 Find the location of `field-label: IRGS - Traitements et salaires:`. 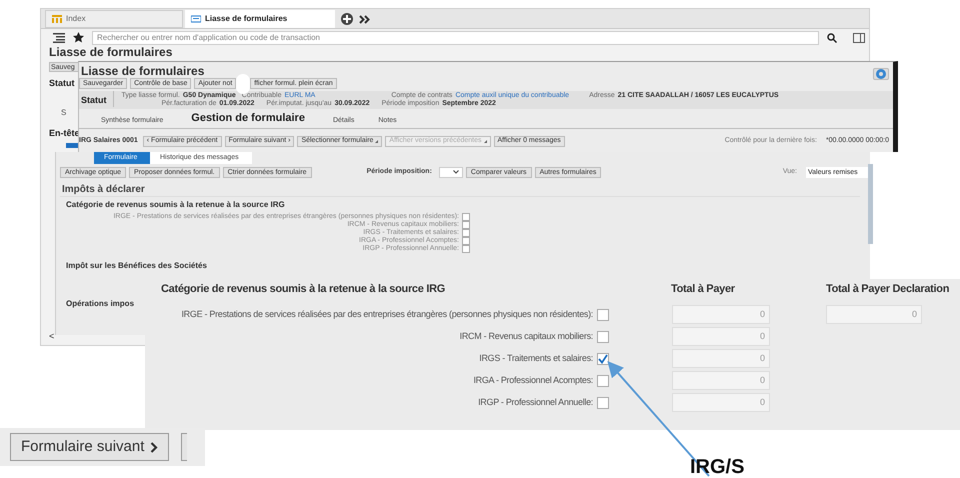

field-label: IRGS - Traitements et salaires: is located at coordinates (536, 358).